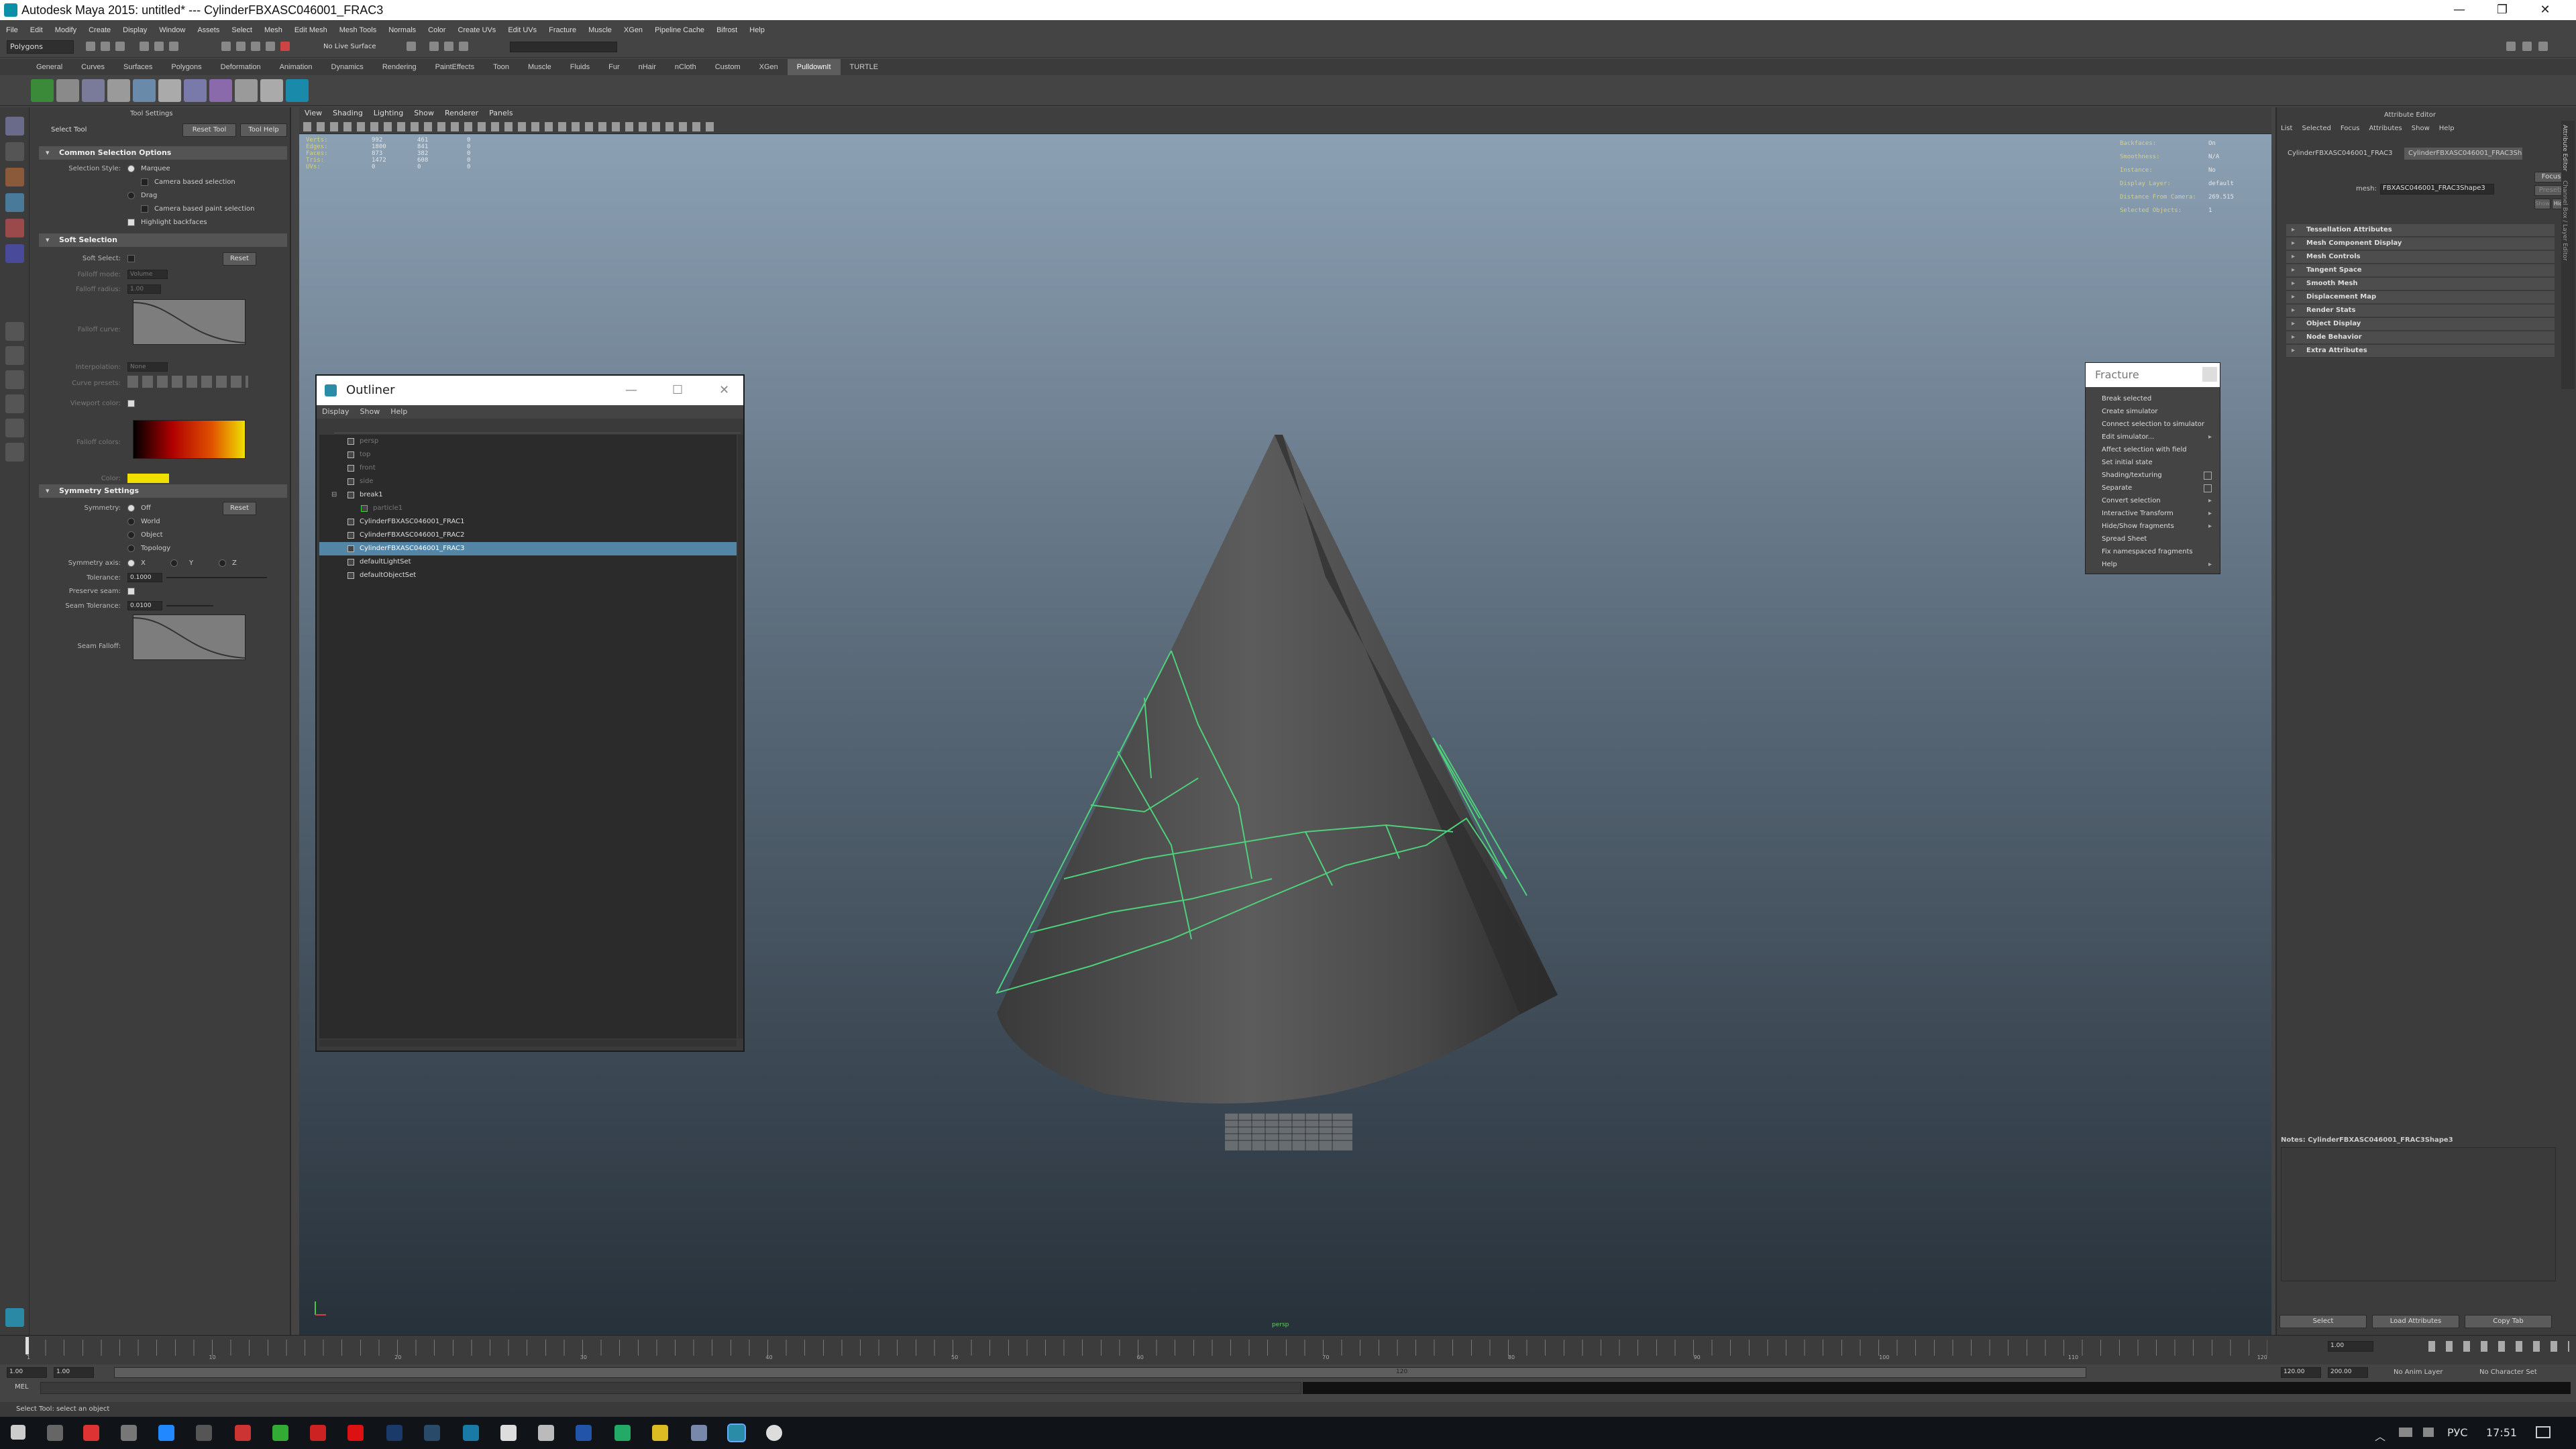 This screenshot has width=2576, height=1449. Describe the element at coordinates (2418, 1214) in the screenshot. I see `ae-notes-textarea` at that location.